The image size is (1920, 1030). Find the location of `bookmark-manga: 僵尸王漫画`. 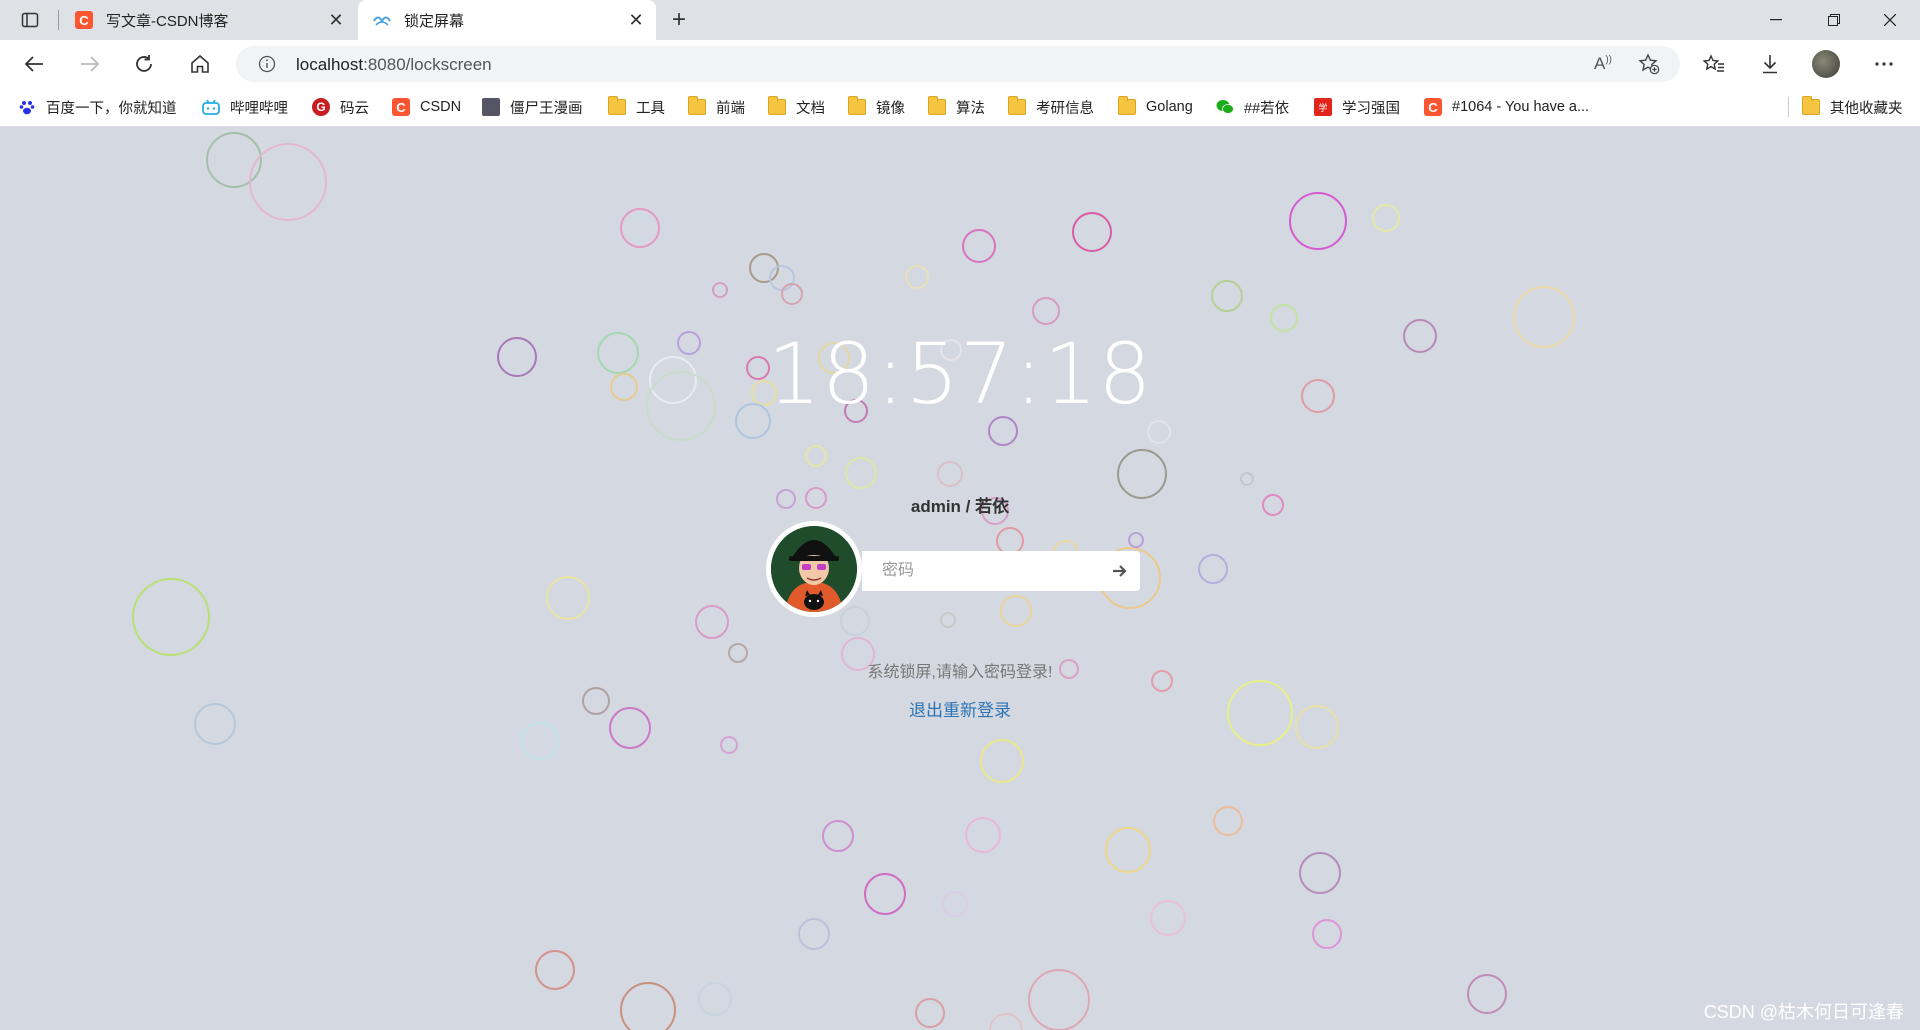

bookmark-manga: 僵尸王漫画 is located at coordinates (532, 107).